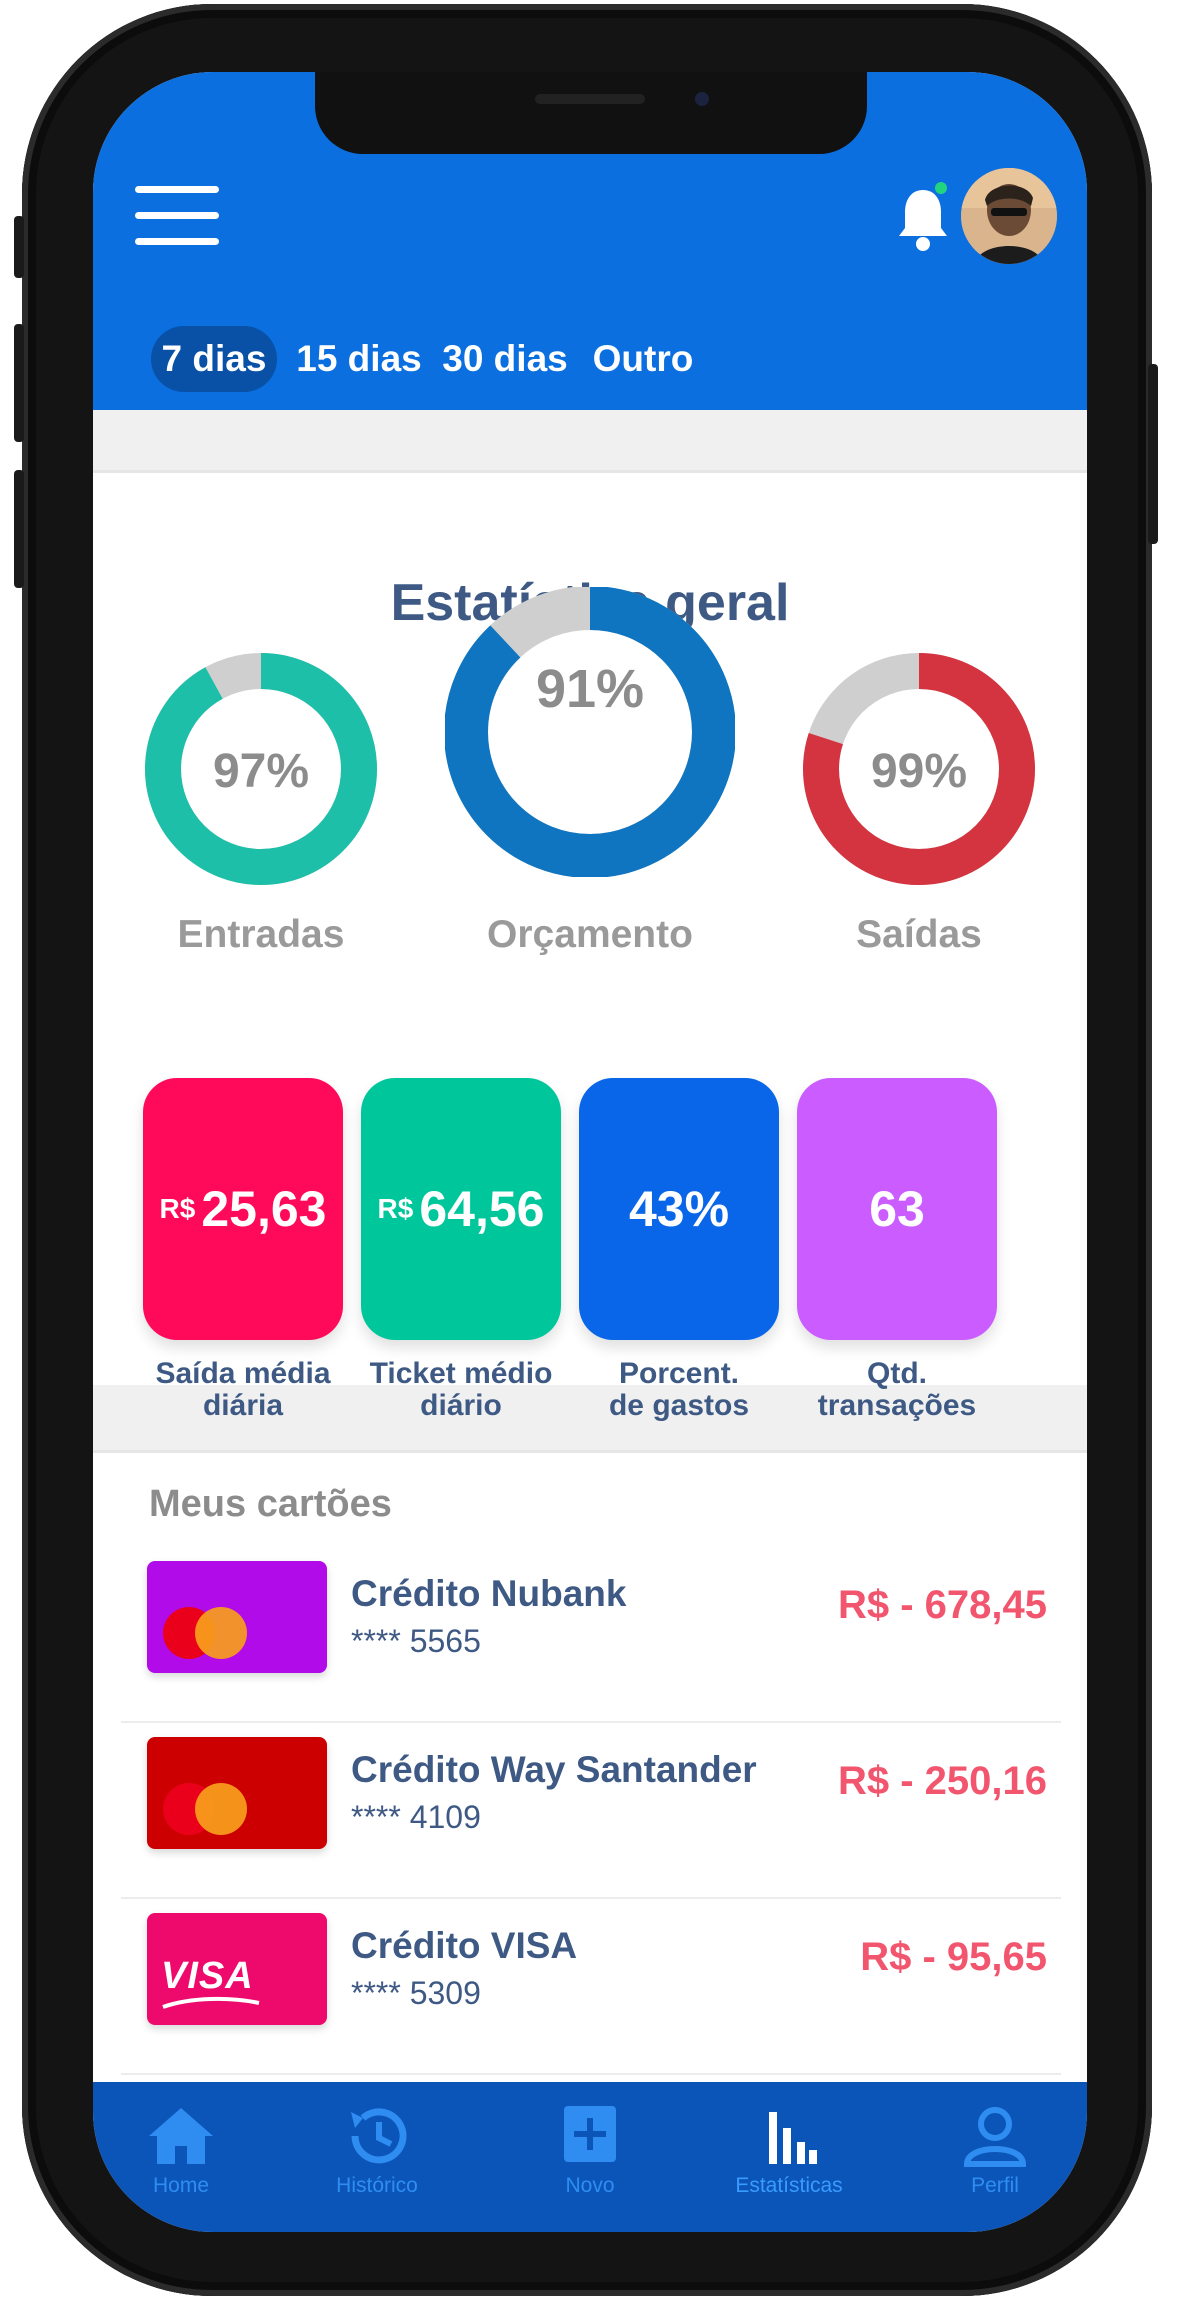  What do you see at coordinates (261, 934) in the screenshot?
I see `gauge-entradas-label: Entradas` at bounding box center [261, 934].